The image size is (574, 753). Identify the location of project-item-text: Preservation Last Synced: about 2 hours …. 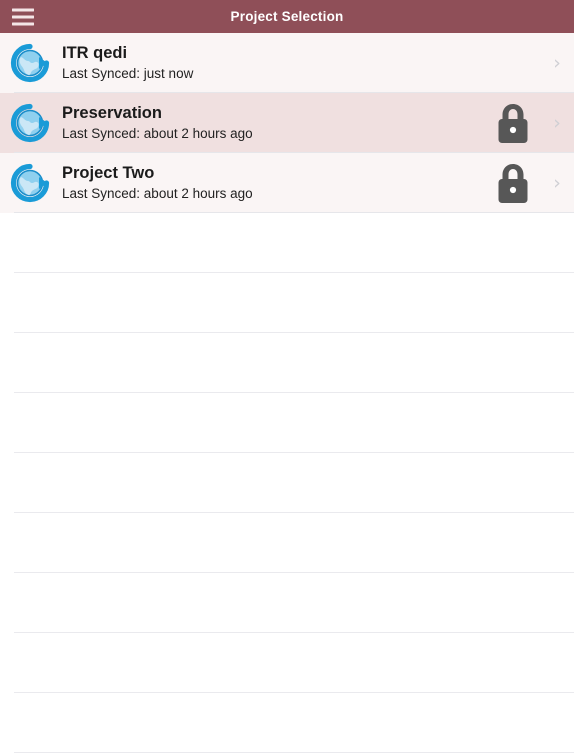
(273, 123).